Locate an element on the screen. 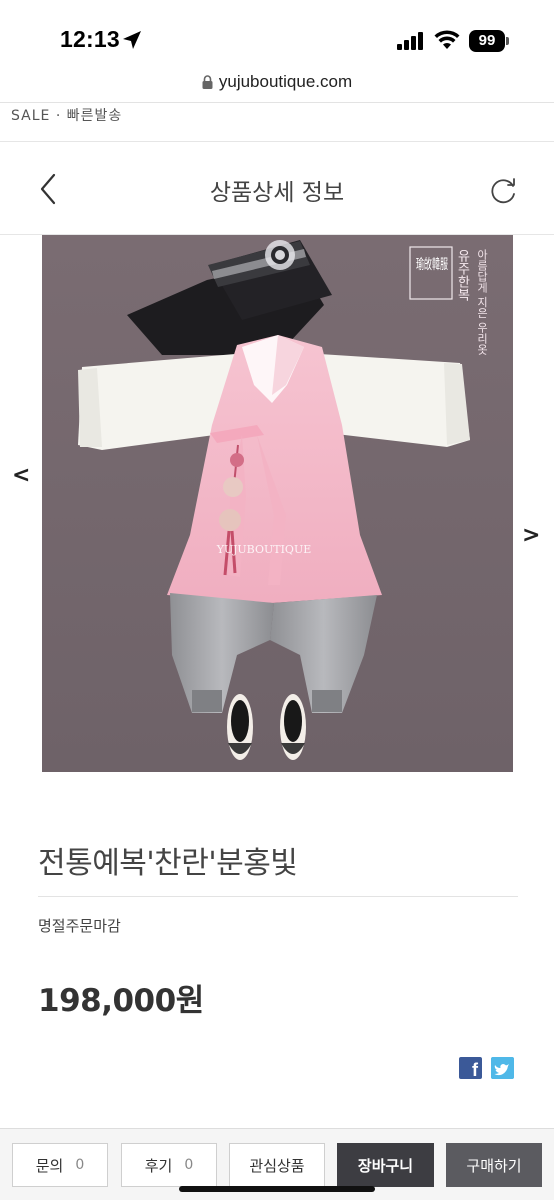 The width and height of the screenshot is (554, 1200). category-strip: SALE · 빠른발송 is located at coordinates (277, 122).